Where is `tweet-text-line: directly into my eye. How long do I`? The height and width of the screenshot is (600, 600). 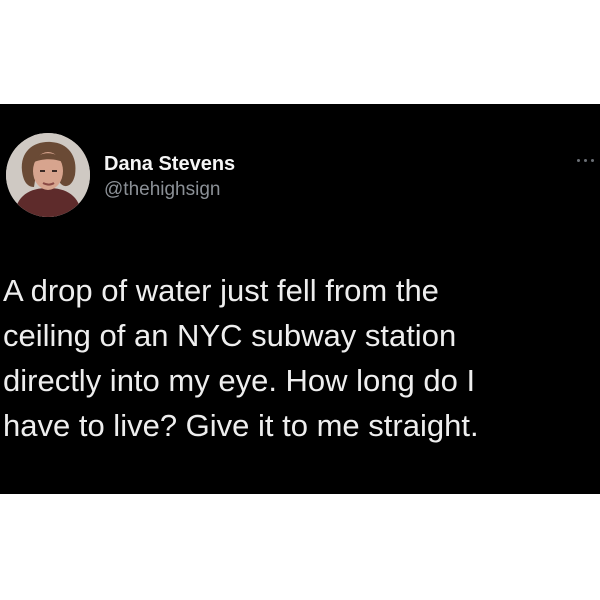 tweet-text-line: directly into my eye. How long do I is located at coordinates (239, 380).